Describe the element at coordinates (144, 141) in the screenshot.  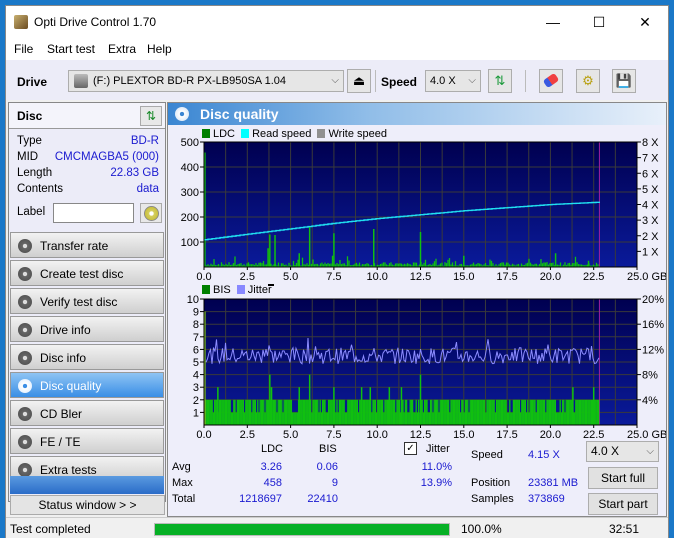
I see `disc-type-value: BD-R` at that location.